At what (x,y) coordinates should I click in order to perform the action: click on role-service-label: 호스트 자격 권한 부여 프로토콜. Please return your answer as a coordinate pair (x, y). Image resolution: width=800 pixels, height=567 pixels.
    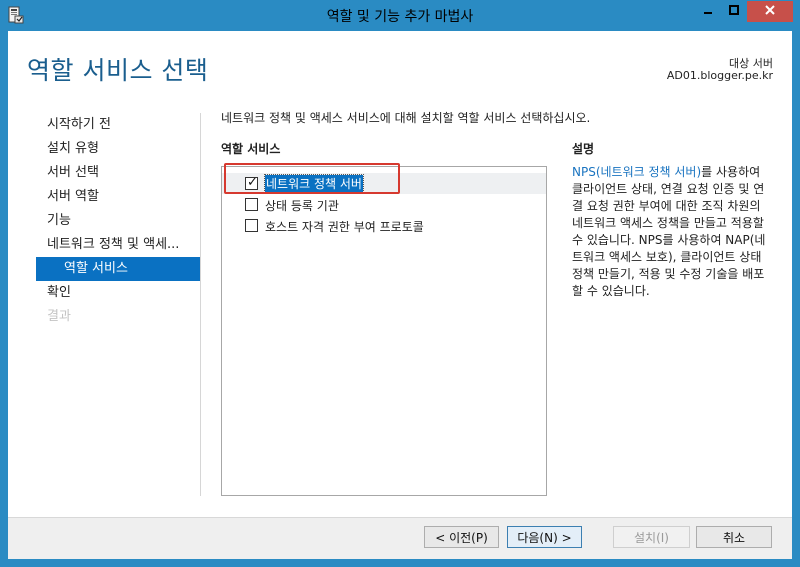
    Looking at the image, I should click on (344, 227).